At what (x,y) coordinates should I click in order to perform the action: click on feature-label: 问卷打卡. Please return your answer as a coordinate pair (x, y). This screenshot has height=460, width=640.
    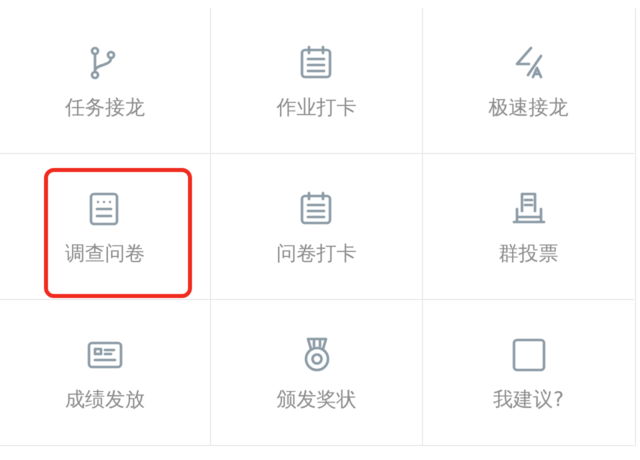
    Looking at the image, I should click on (316, 252).